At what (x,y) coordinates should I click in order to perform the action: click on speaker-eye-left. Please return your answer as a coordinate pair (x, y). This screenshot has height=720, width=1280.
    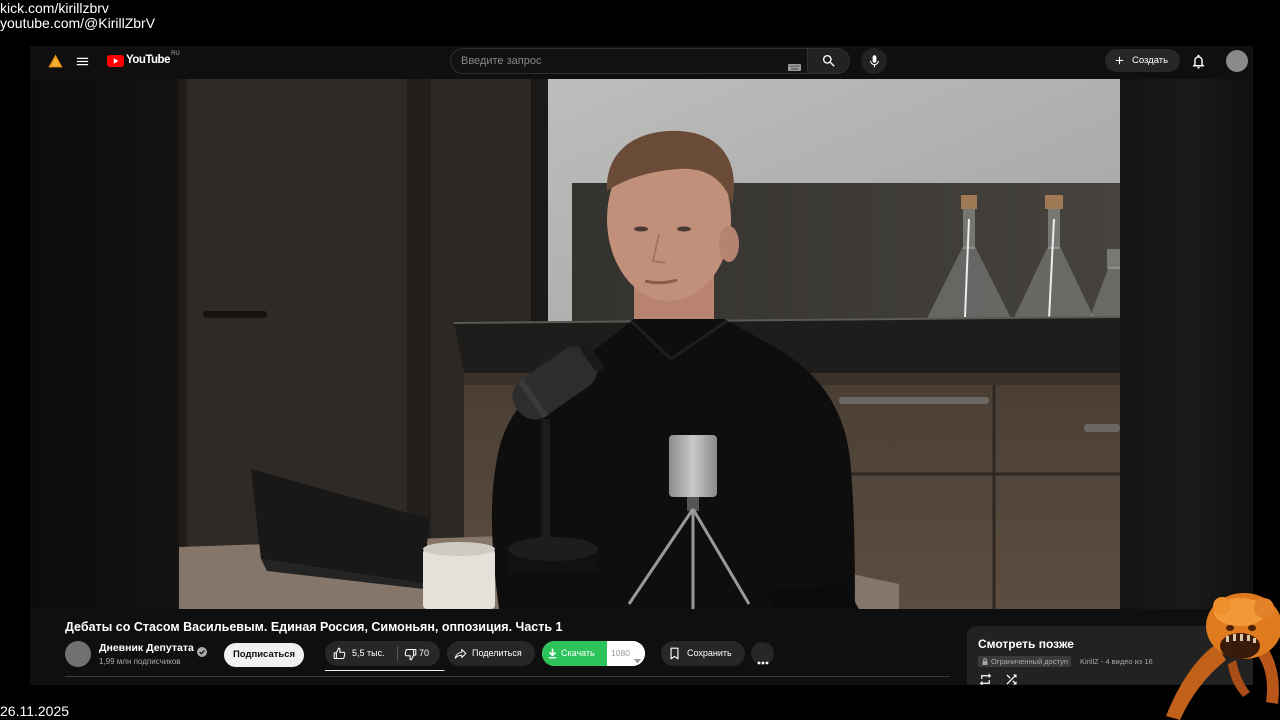
    Looking at the image, I should click on (641, 229).